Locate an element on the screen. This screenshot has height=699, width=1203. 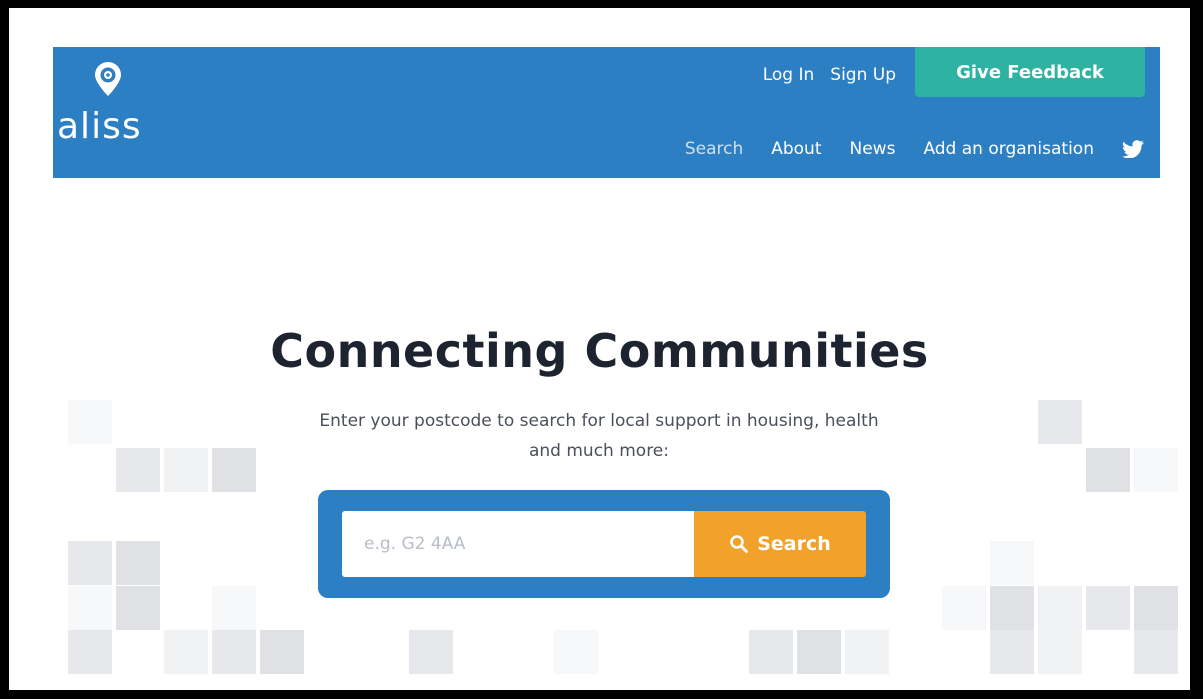
give-feedback-button: Give Feedback is located at coordinates (1030, 72).